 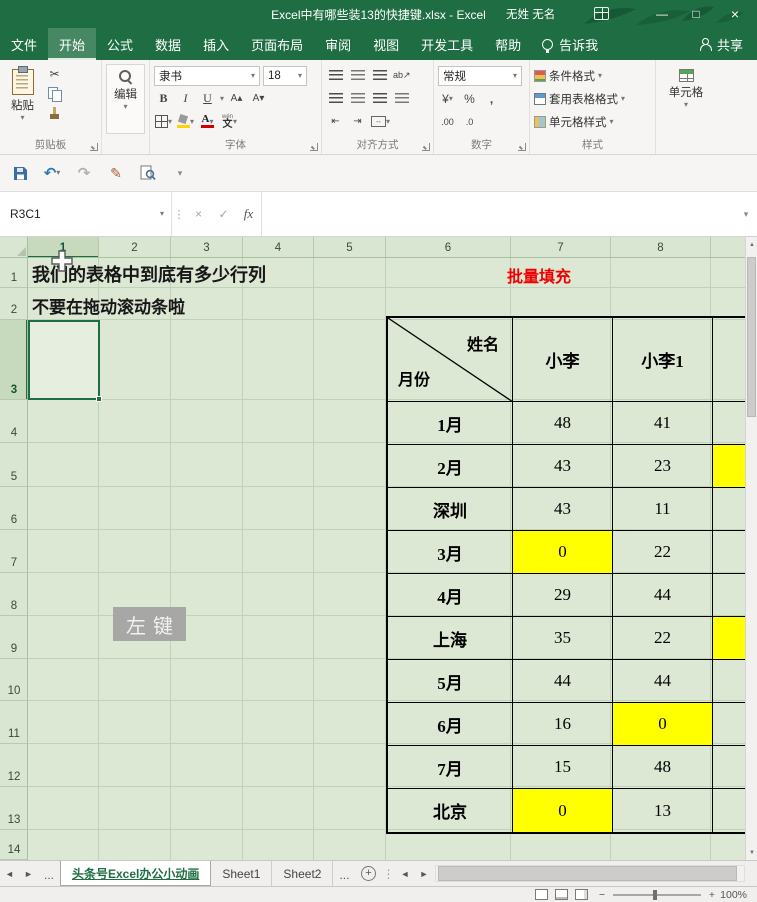 I want to click on decrease-font-button: A▾, so click(x=258, y=98).